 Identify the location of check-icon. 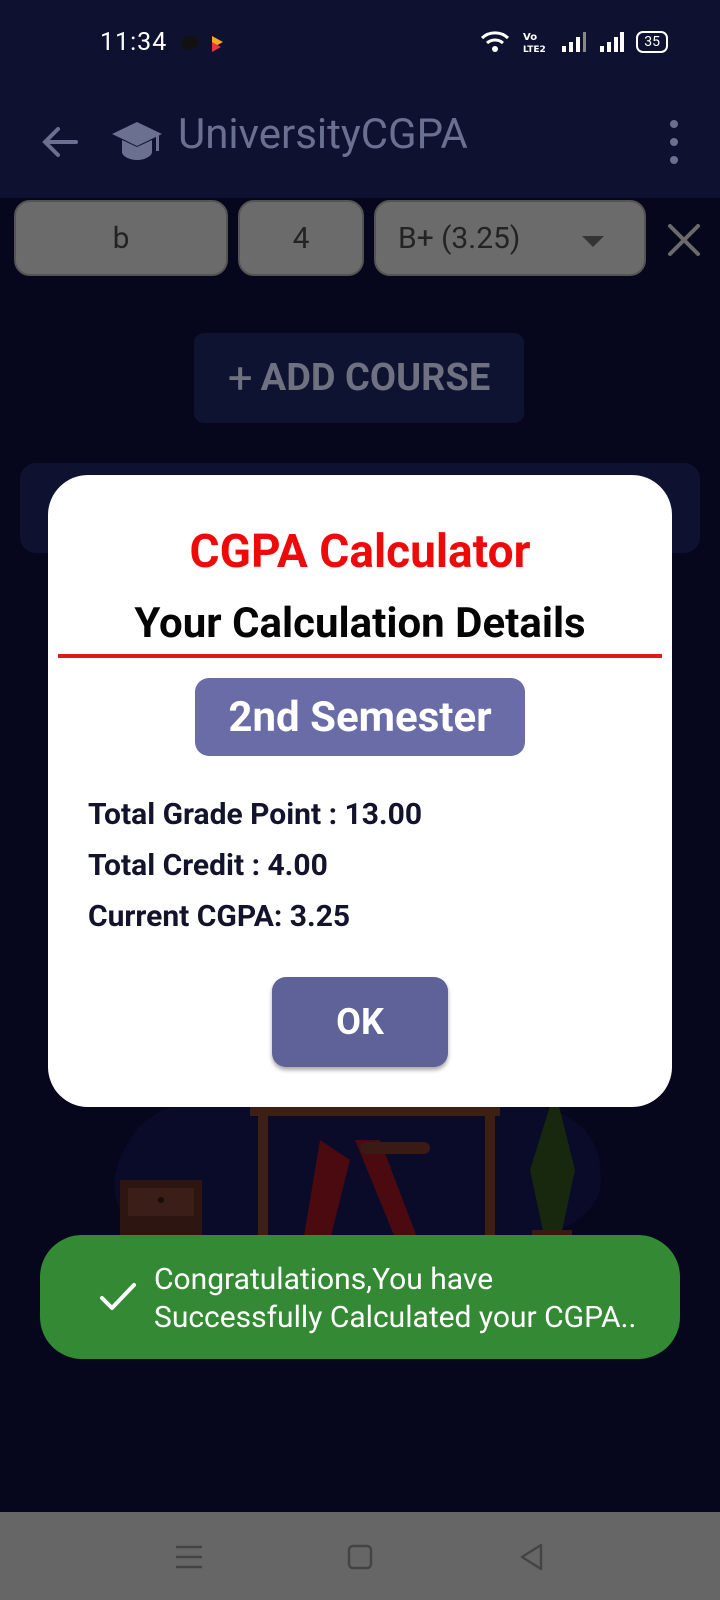
(118, 1296).